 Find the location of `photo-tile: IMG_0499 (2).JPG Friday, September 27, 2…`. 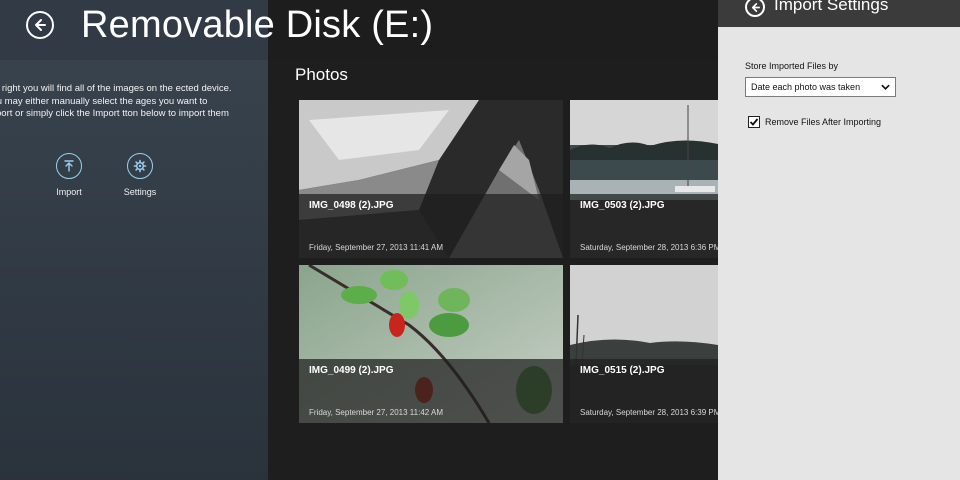

photo-tile: IMG_0499 (2).JPG Friday, September 27, 2… is located at coordinates (431, 344).